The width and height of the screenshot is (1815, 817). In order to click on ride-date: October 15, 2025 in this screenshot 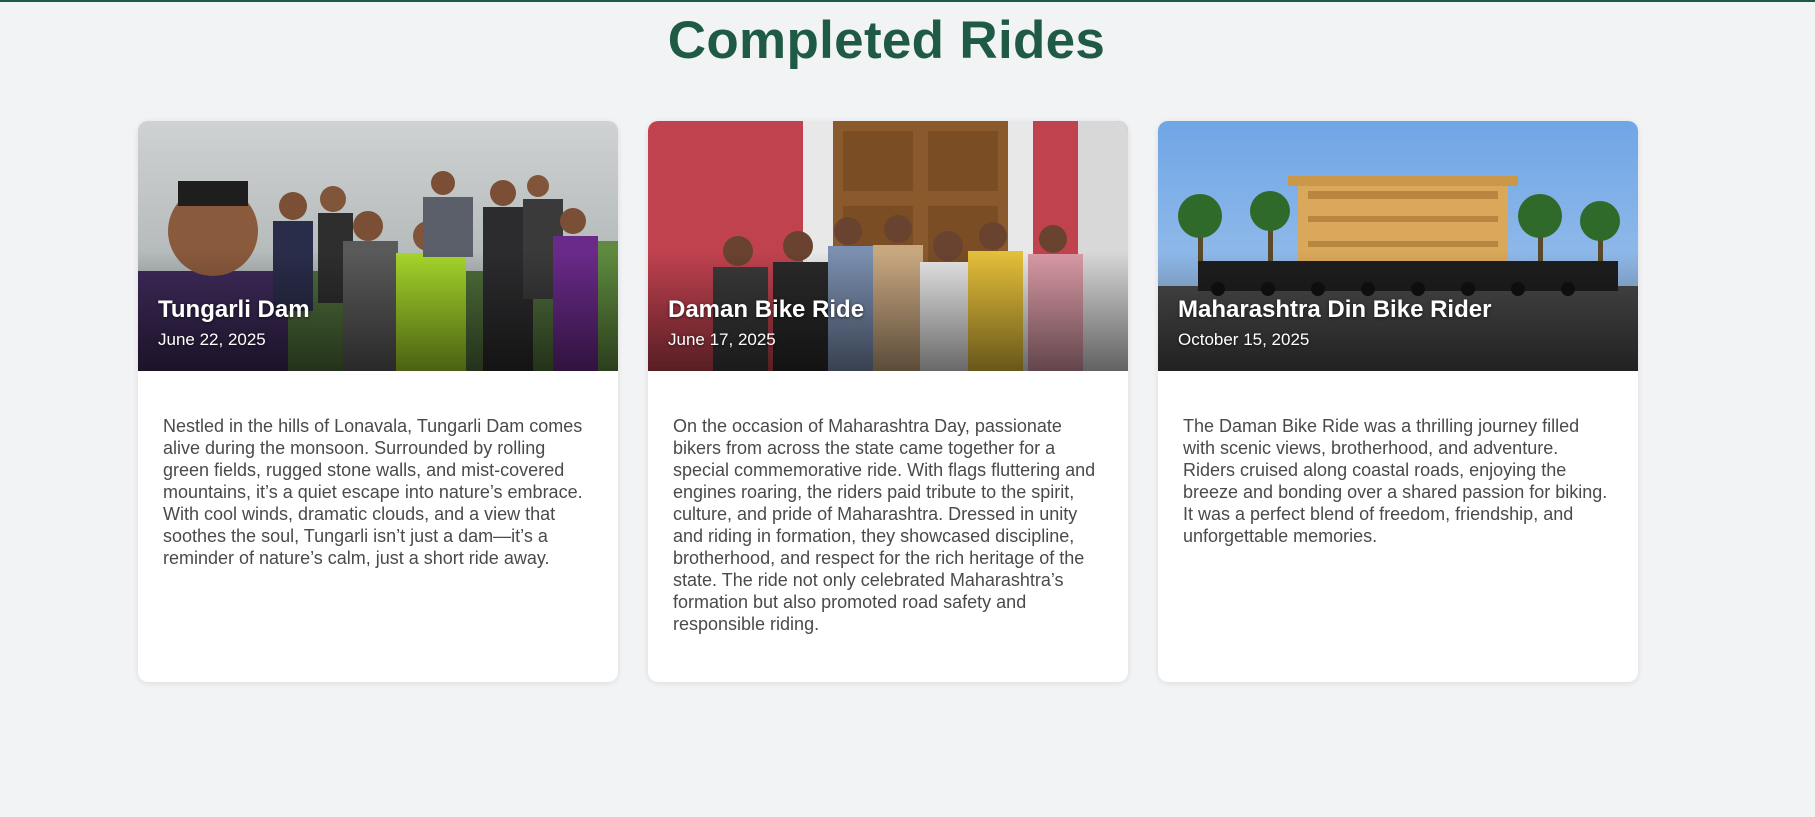, I will do `click(1244, 339)`.